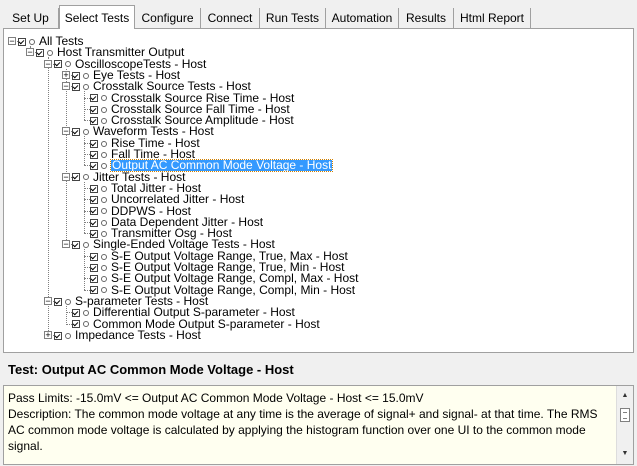  What do you see at coordinates (492, 18) in the screenshot?
I see `tab-html-report: Html Report` at bounding box center [492, 18].